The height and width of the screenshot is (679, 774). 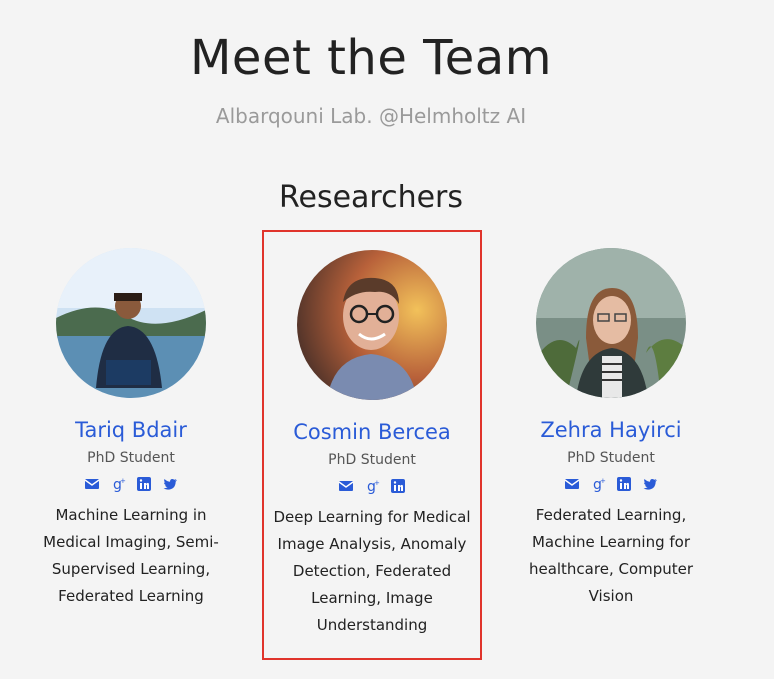 What do you see at coordinates (131, 430) in the screenshot?
I see `member-name: Tariq Bdair` at bounding box center [131, 430].